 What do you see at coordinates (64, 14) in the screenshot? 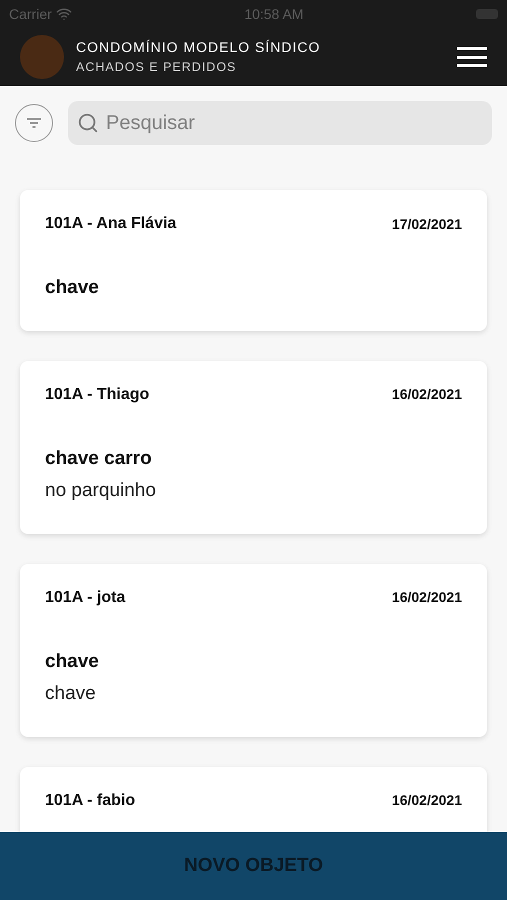
I see `wifi-icon` at bounding box center [64, 14].